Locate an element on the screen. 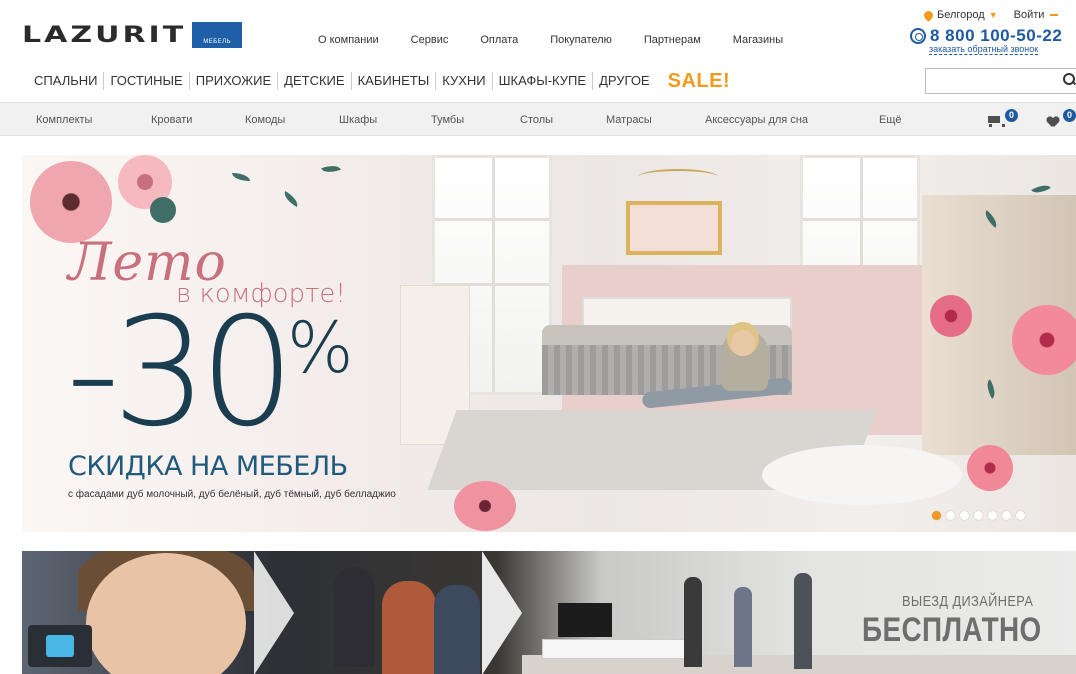 The width and height of the screenshot is (1076, 674). subnav-dressers: Комоды is located at coordinates (265, 120).